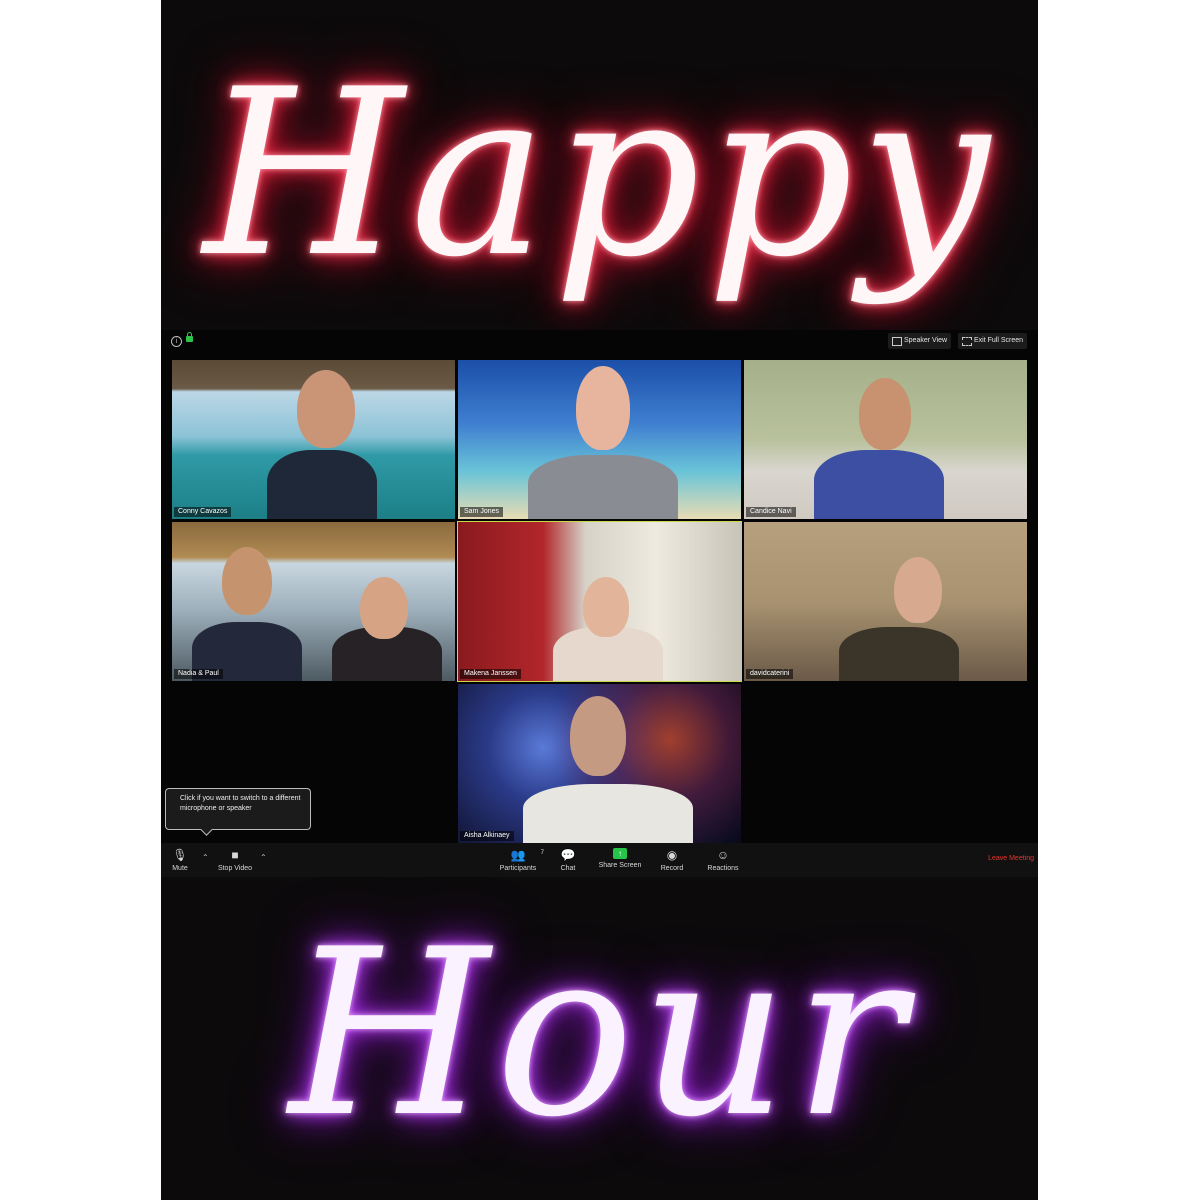  I want to click on video-tile-candice-navi: Candice Navi, so click(885, 439).